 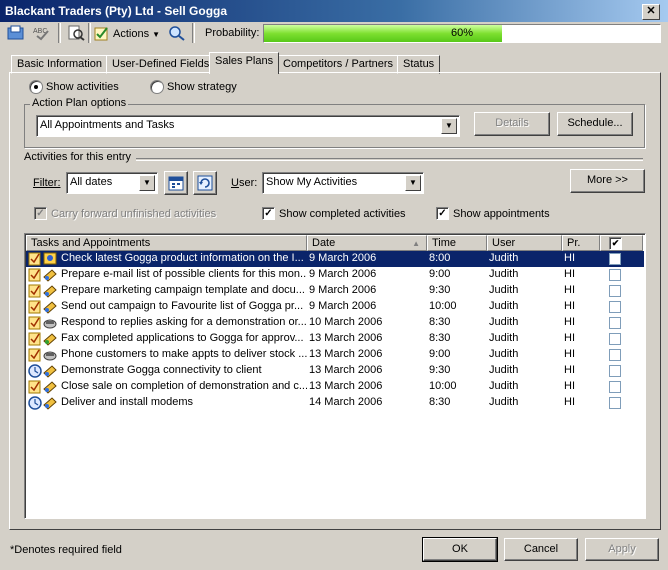 I want to click on task-cell: Demonstrate Gogga connectivity to client, so click(x=161, y=370).